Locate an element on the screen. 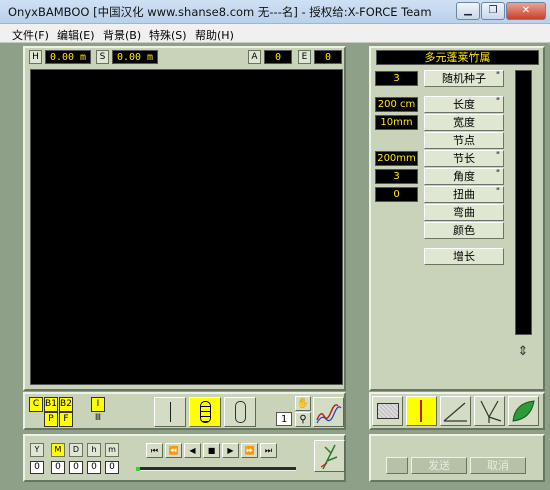  toggle-b2: B2 is located at coordinates (66, 404).